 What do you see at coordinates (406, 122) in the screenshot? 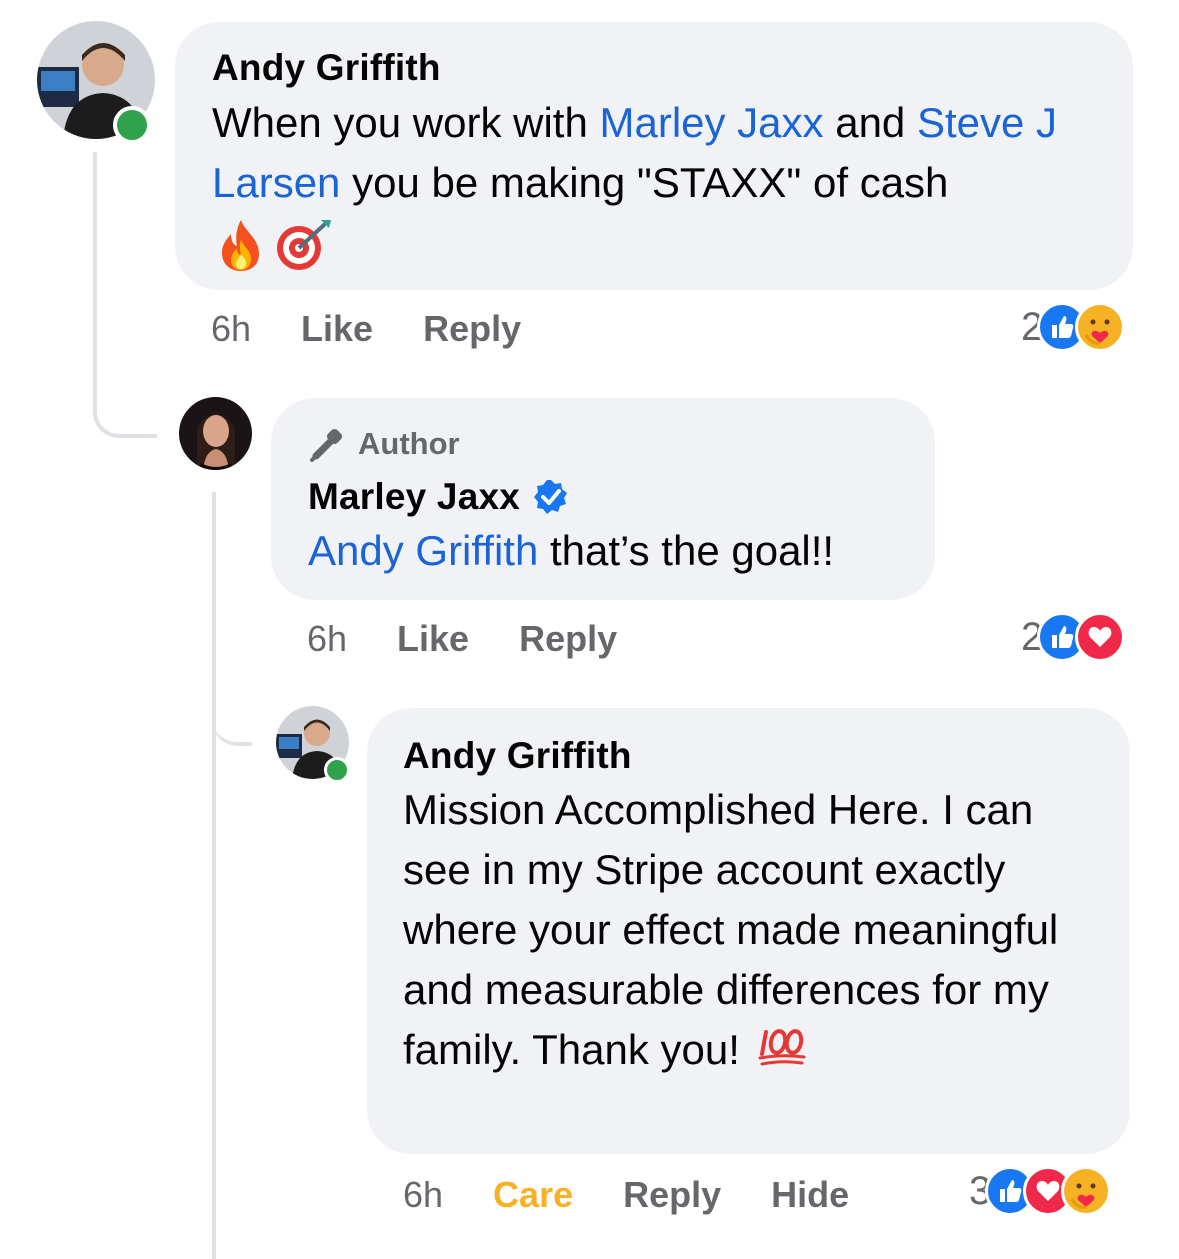
I see `text-part: When you work with` at bounding box center [406, 122].